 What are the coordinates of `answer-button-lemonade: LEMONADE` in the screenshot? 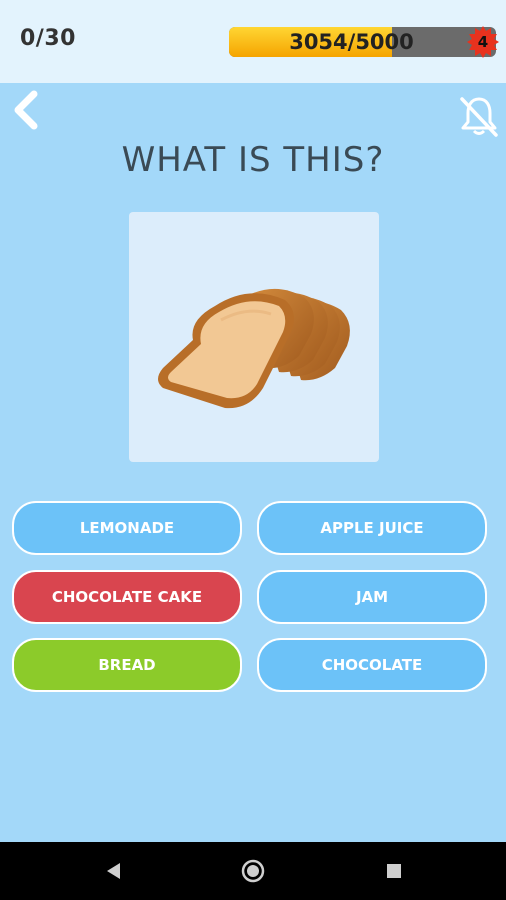 It's located at (127, 528).